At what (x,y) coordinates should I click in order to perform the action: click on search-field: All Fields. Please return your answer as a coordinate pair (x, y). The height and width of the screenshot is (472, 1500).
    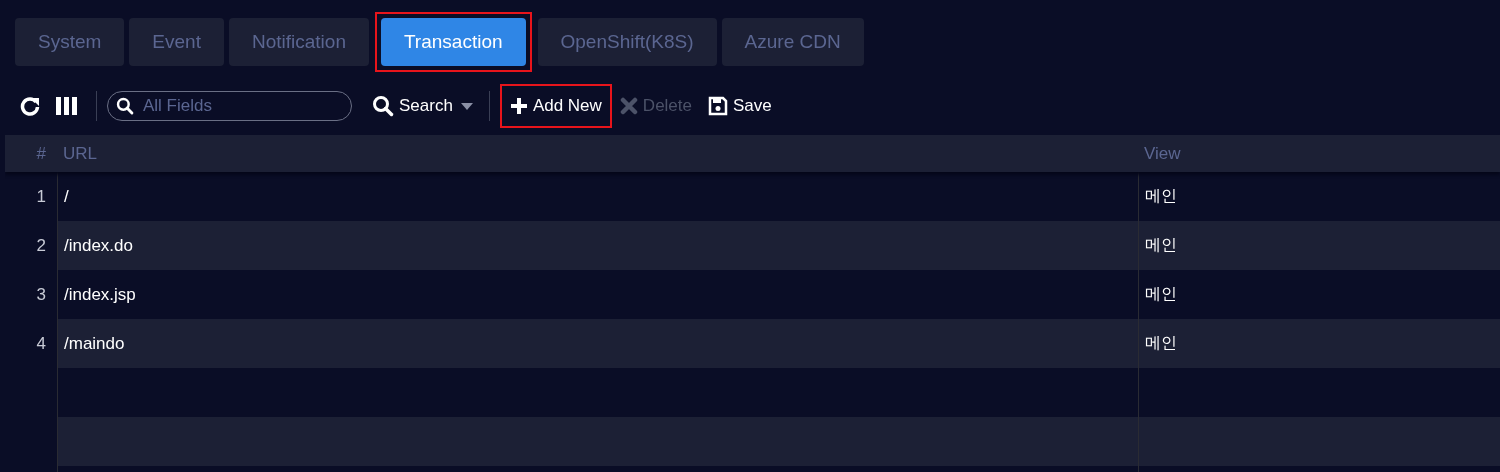
    Looking at the image, I should click on (229, 106).